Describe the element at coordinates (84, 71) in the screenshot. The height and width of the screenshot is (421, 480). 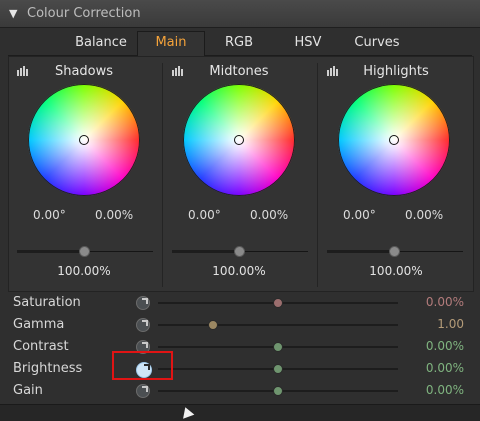
I see `wheel-title: Shadows` at that location.